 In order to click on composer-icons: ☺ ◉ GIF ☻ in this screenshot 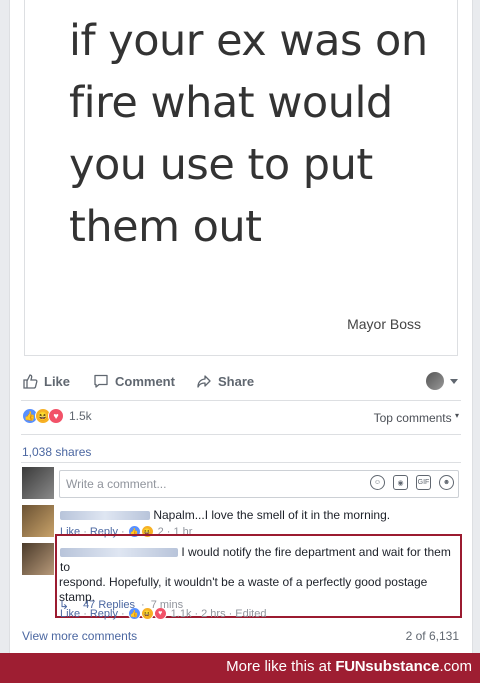, I will do `click(412, 482)`.